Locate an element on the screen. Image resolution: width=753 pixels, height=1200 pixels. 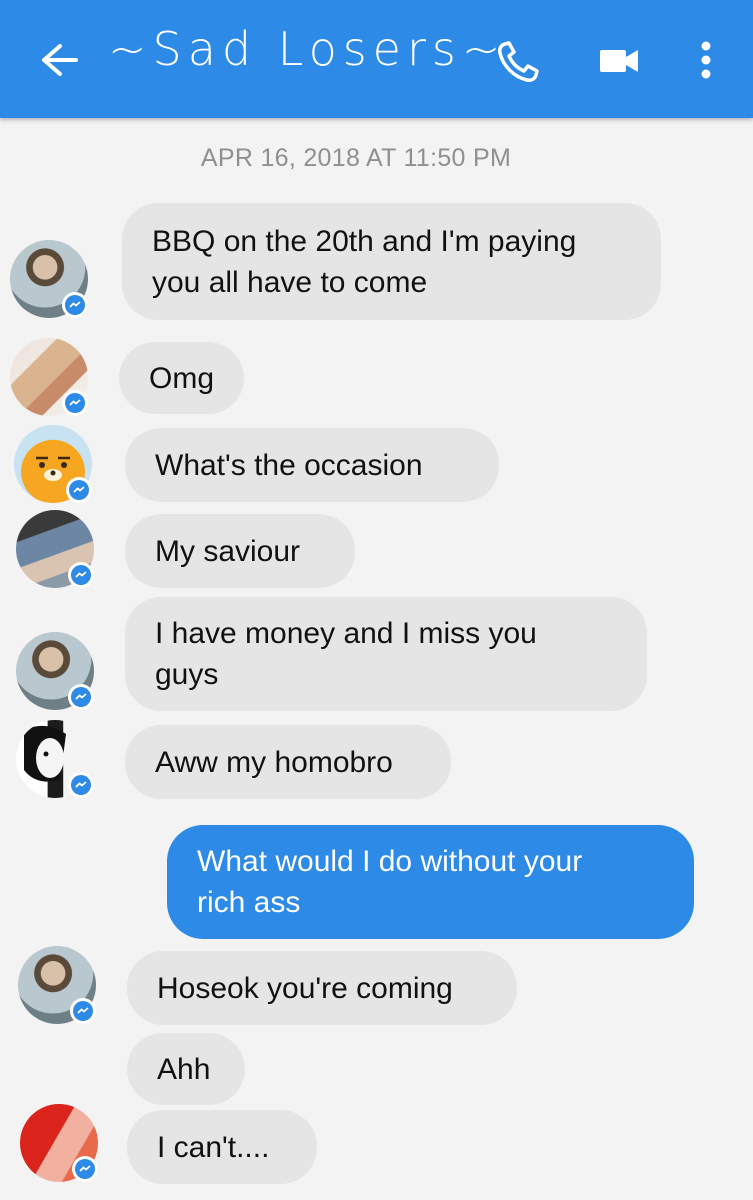
message-timestamp: APR 16, 2018 AT 11:50 PM is located at coordinates (356, 158).